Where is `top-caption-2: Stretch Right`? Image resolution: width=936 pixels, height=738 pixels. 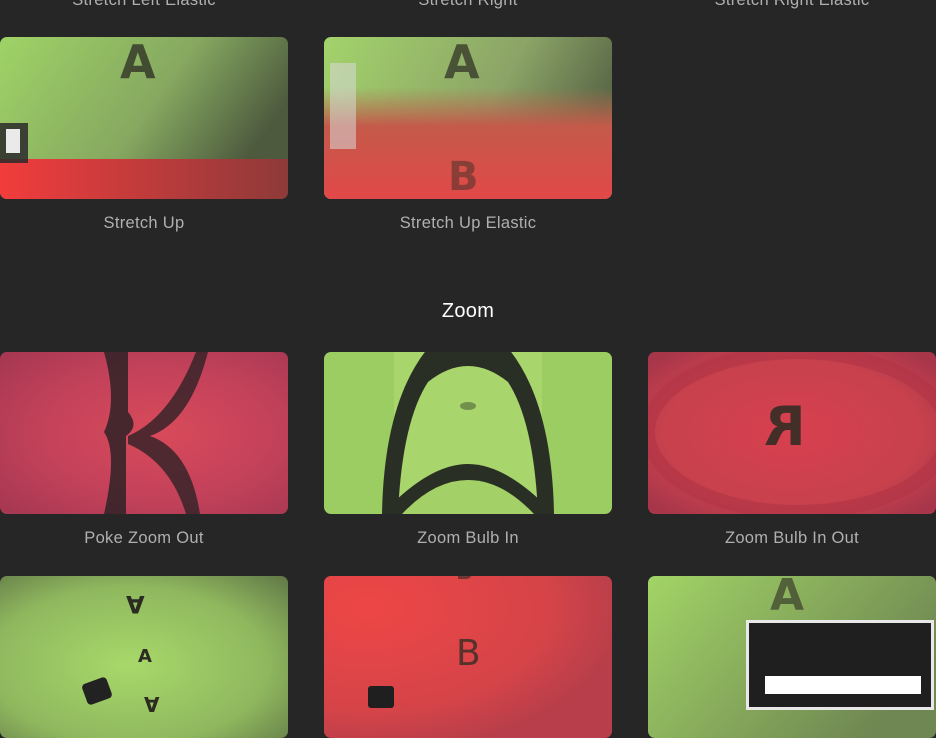 top-caption-2: Stretch Right is located at coordinates (468, 4).